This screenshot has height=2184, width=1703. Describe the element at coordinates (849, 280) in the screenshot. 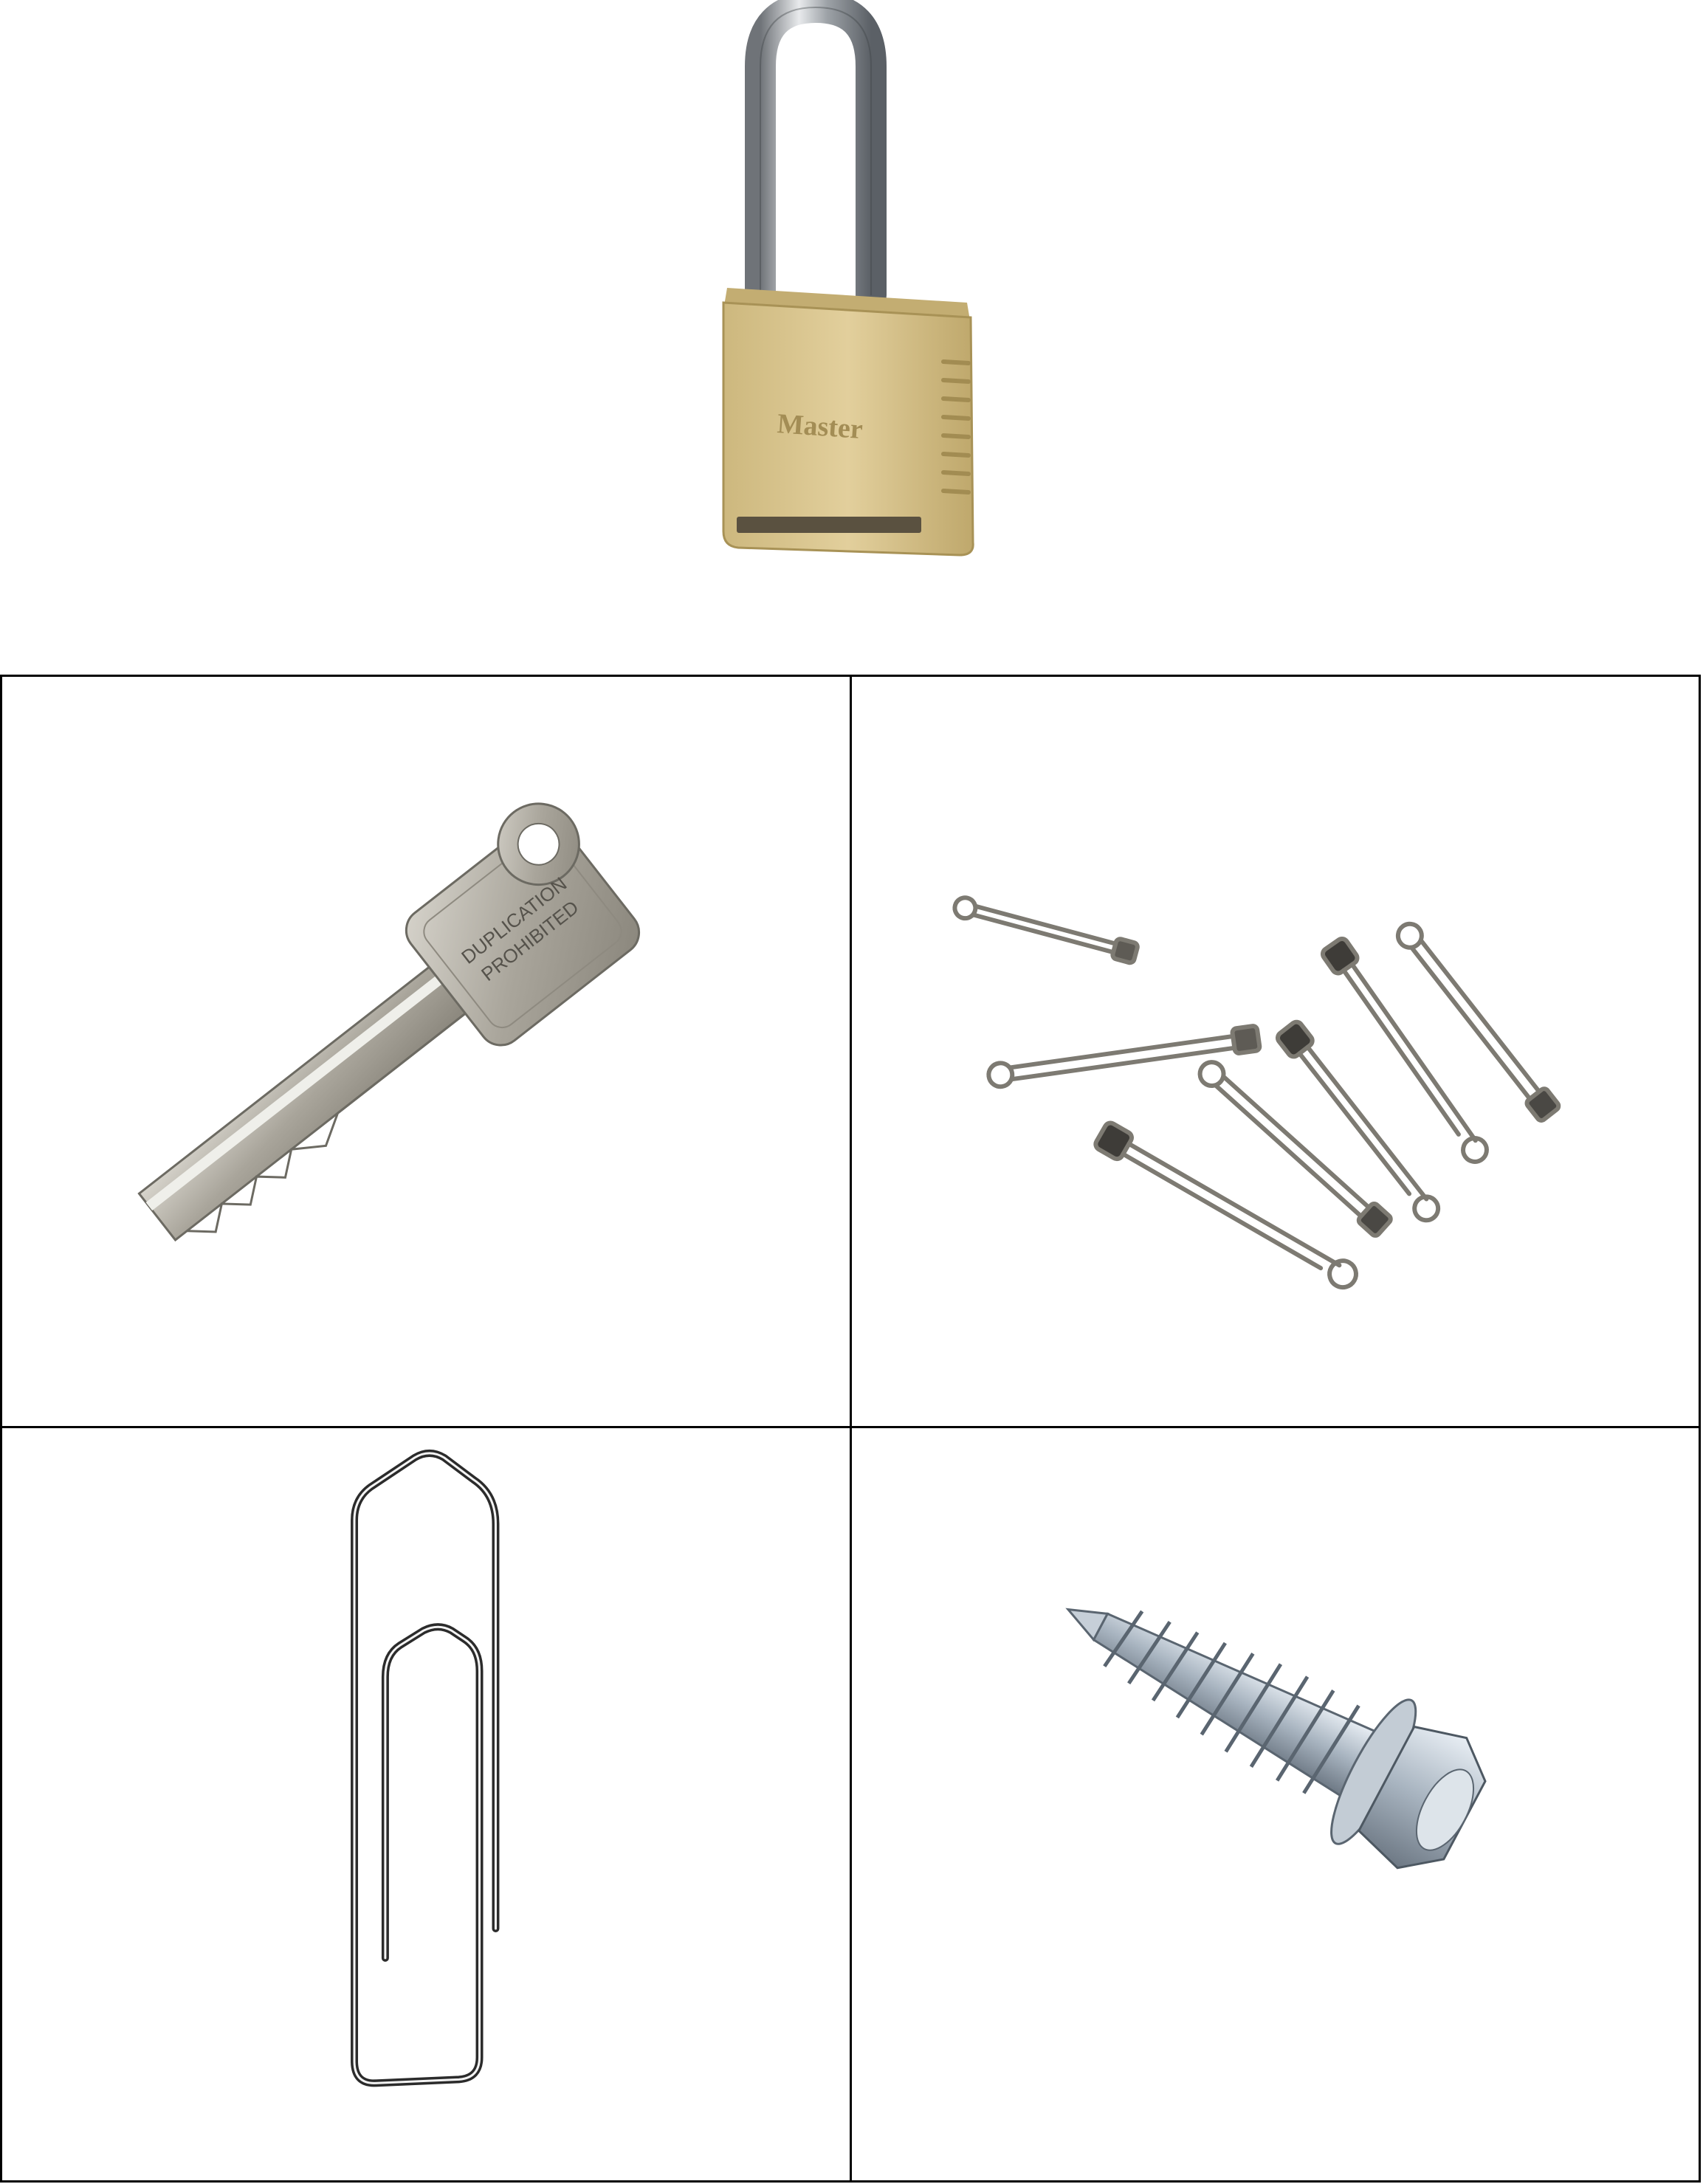

I see `padlock-image: Master` at that location.